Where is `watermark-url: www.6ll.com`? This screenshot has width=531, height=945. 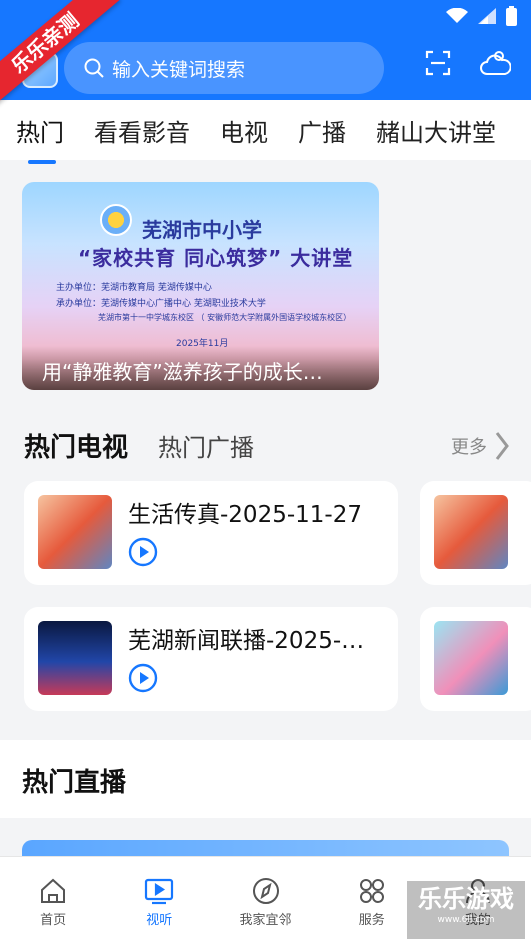
watermark-url: www.6ll.com is located at coordinates (466, 920).